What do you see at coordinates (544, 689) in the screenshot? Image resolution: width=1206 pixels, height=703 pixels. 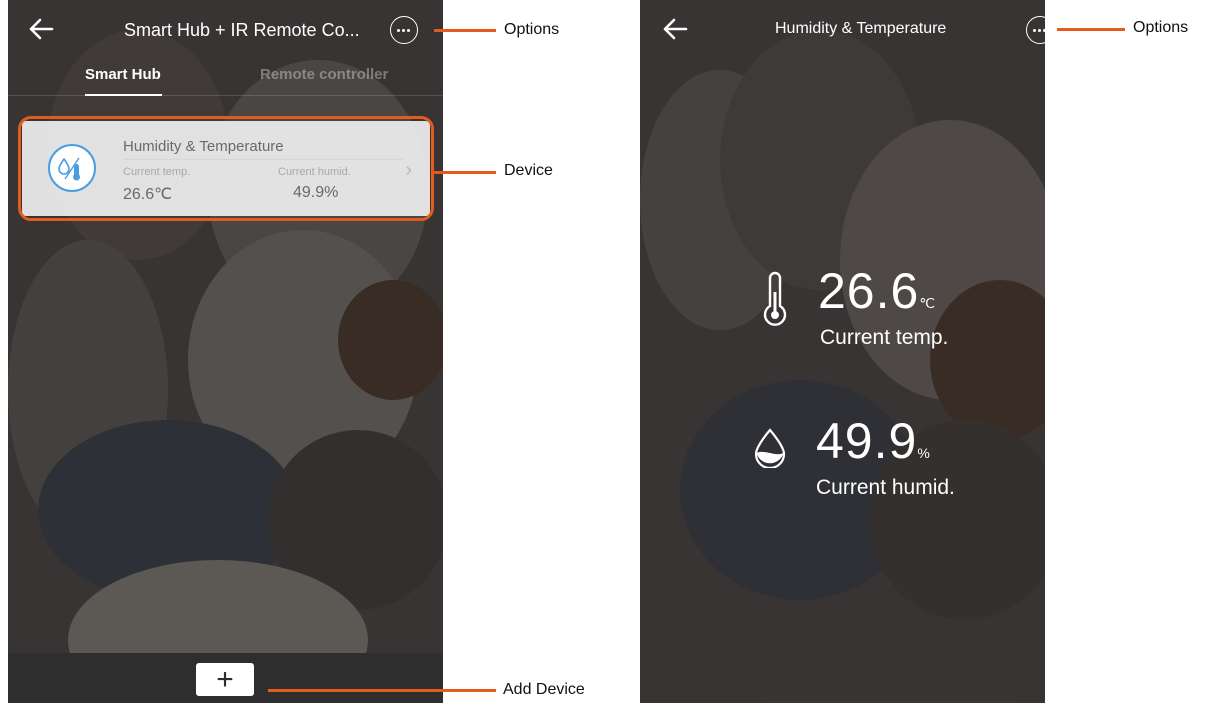 I see `add-device-callout-label: Add Device` at bounding box center [544, 689].